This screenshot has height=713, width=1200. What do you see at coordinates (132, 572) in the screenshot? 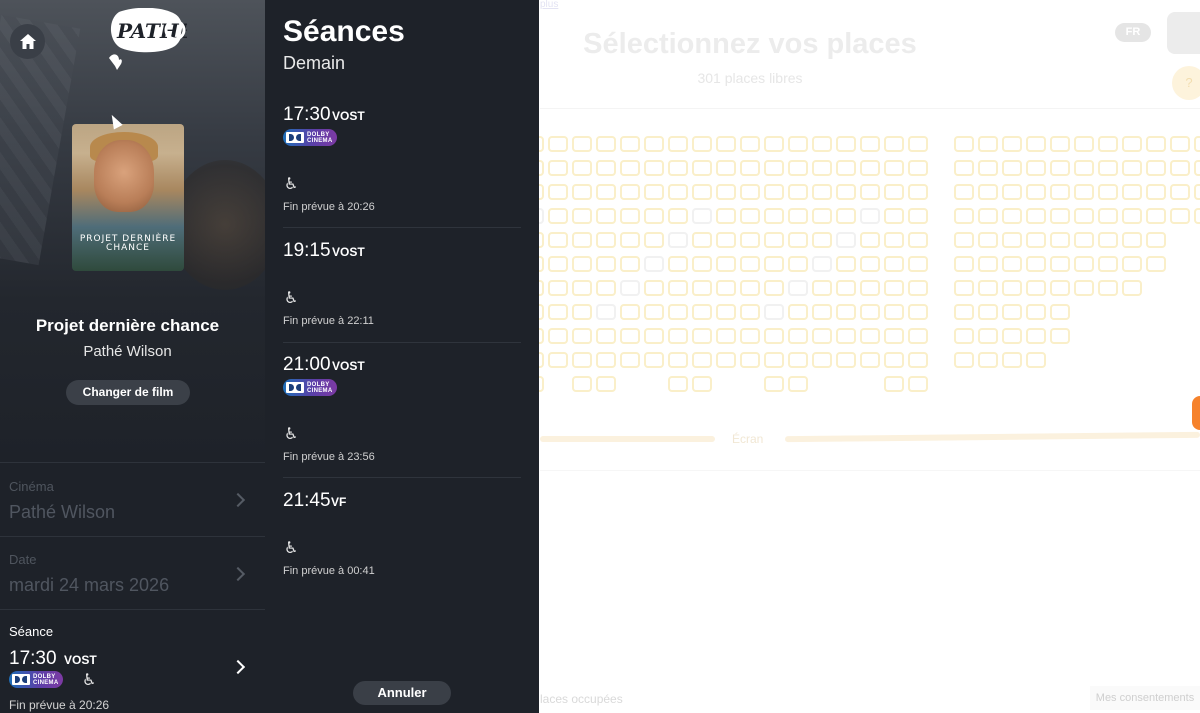
I see `step-date: Date mardi 24 mars 2026` at bounding box center [132, 572].